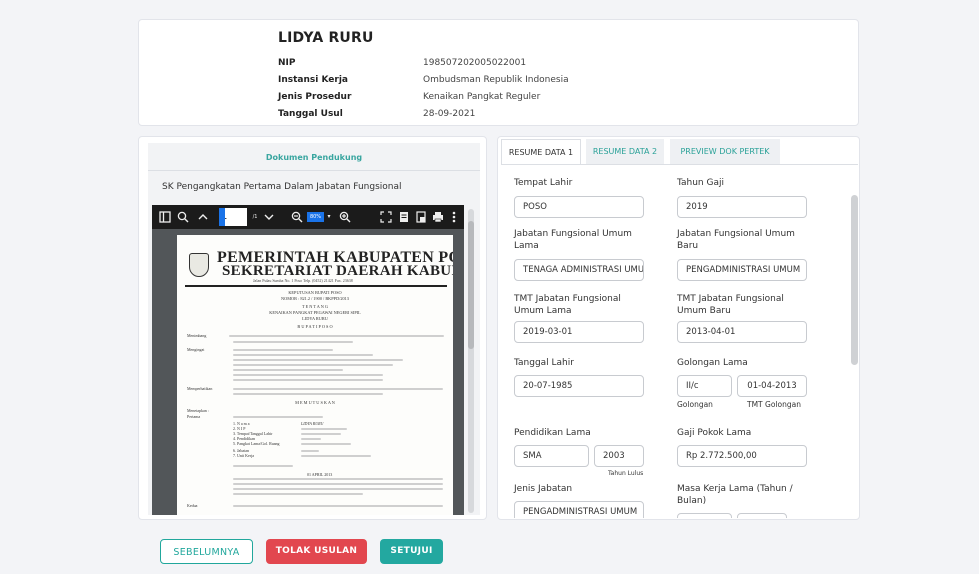 This screenshot has height=574, width=979. What do you see at coordinates (315, 326) in the screenshot?
I see `decision-official: B U P A T I P O S O` at bounding box center [315, 326].